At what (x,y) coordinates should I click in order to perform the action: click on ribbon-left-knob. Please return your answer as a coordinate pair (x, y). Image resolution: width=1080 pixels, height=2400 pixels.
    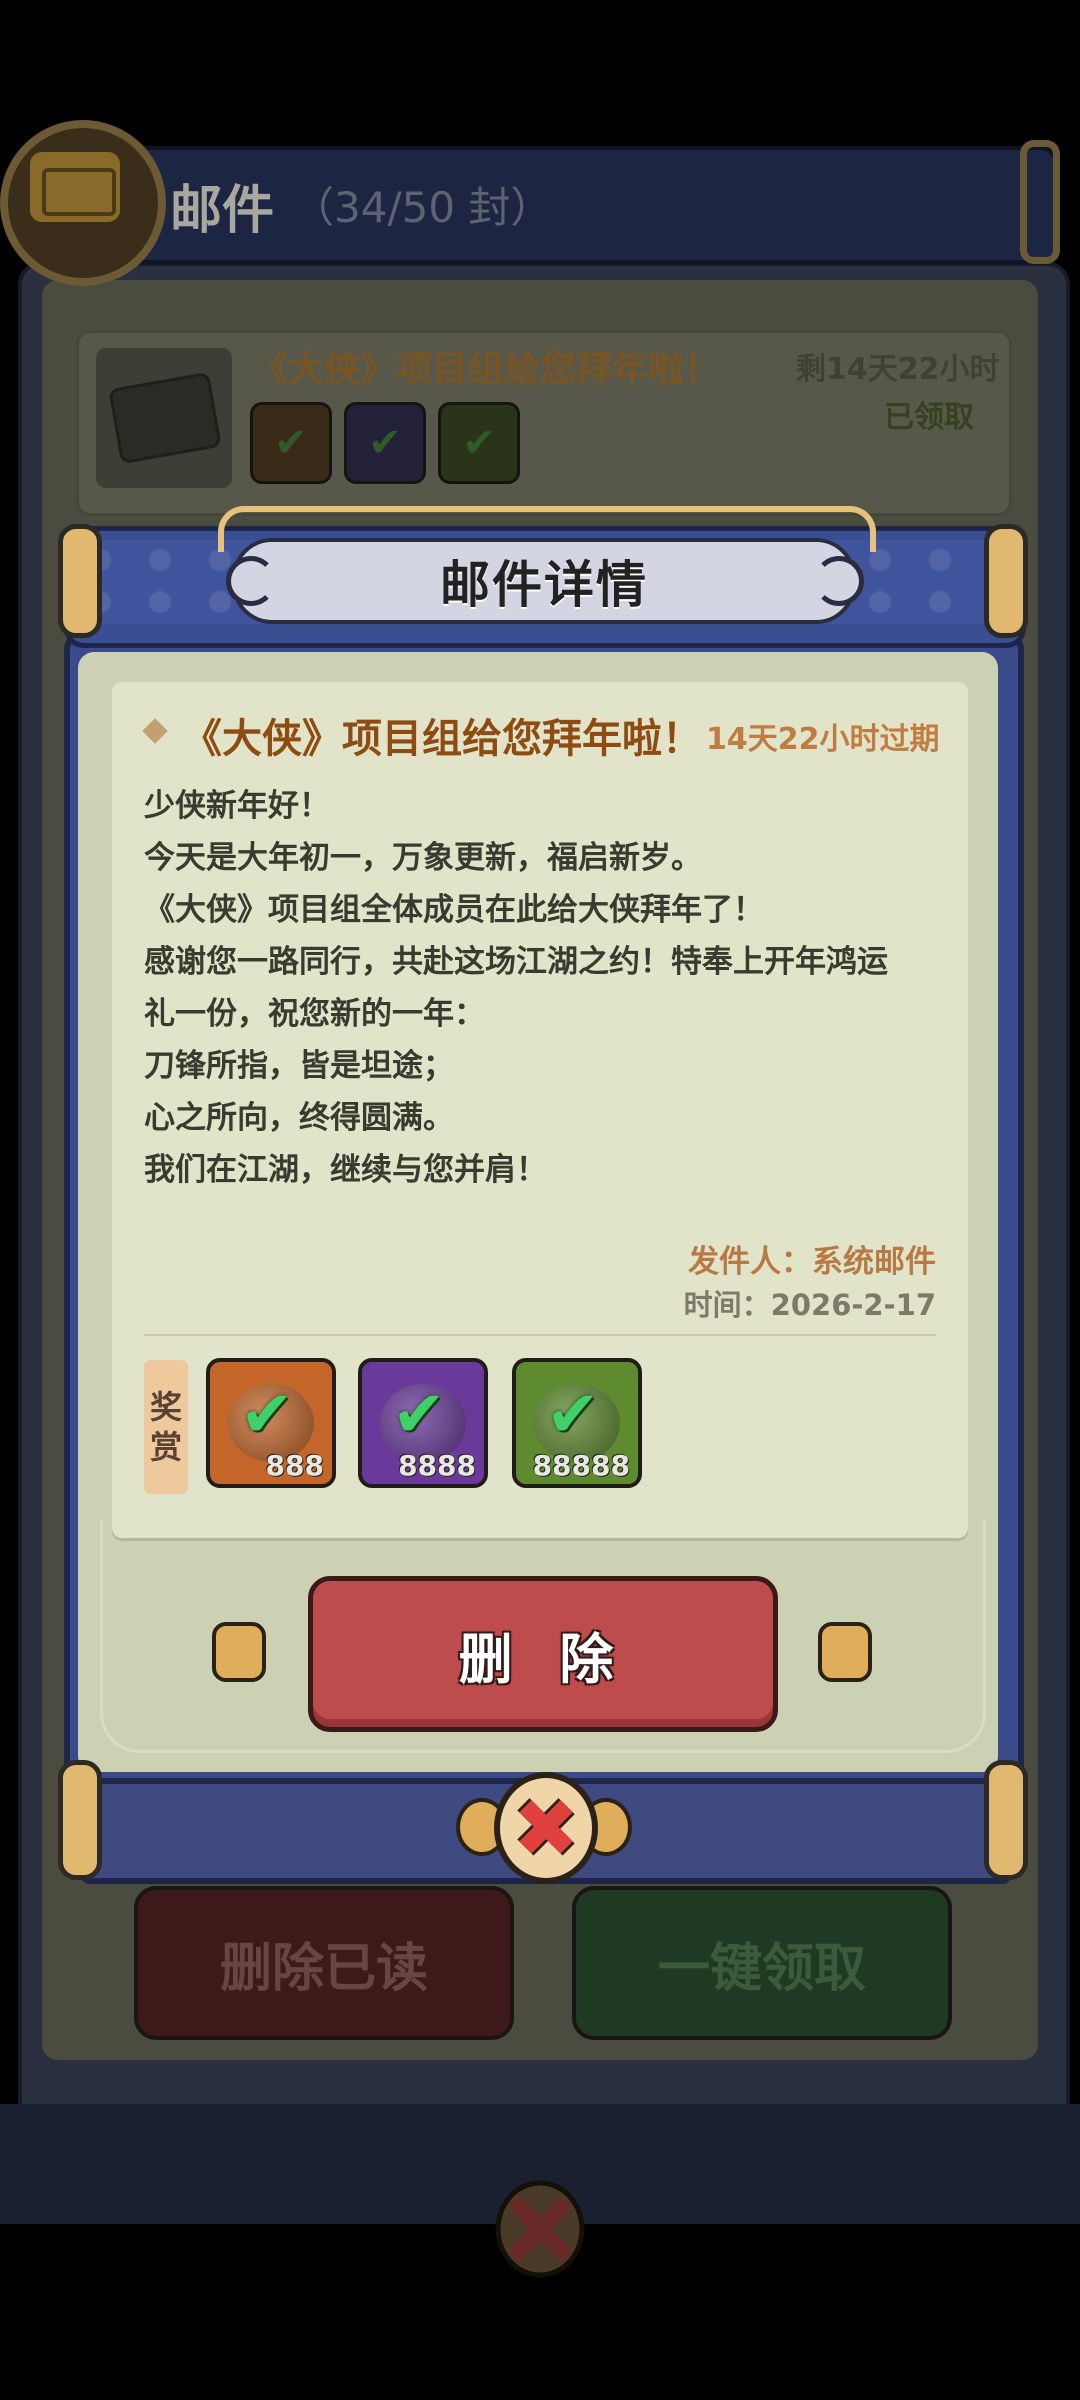
    Looking at the image, I should click on (80, 581).